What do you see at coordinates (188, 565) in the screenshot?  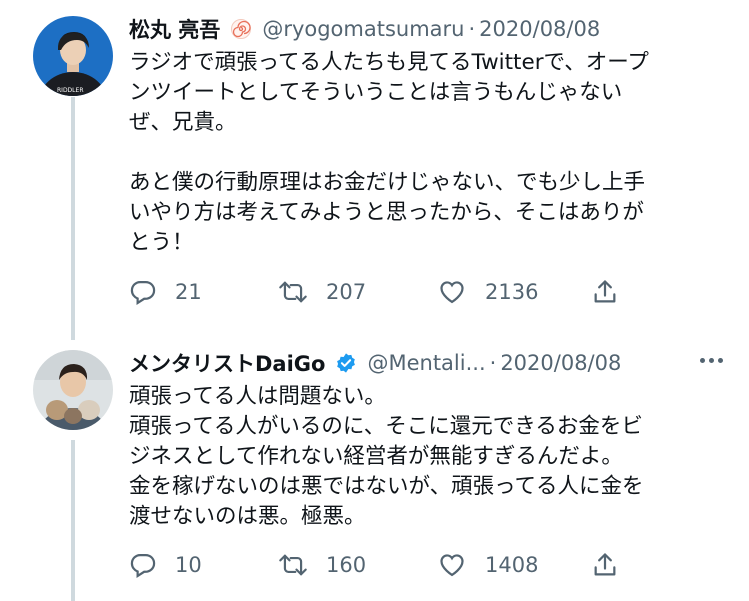 I see `reply-count: 10` at bounding box center [188, 565].